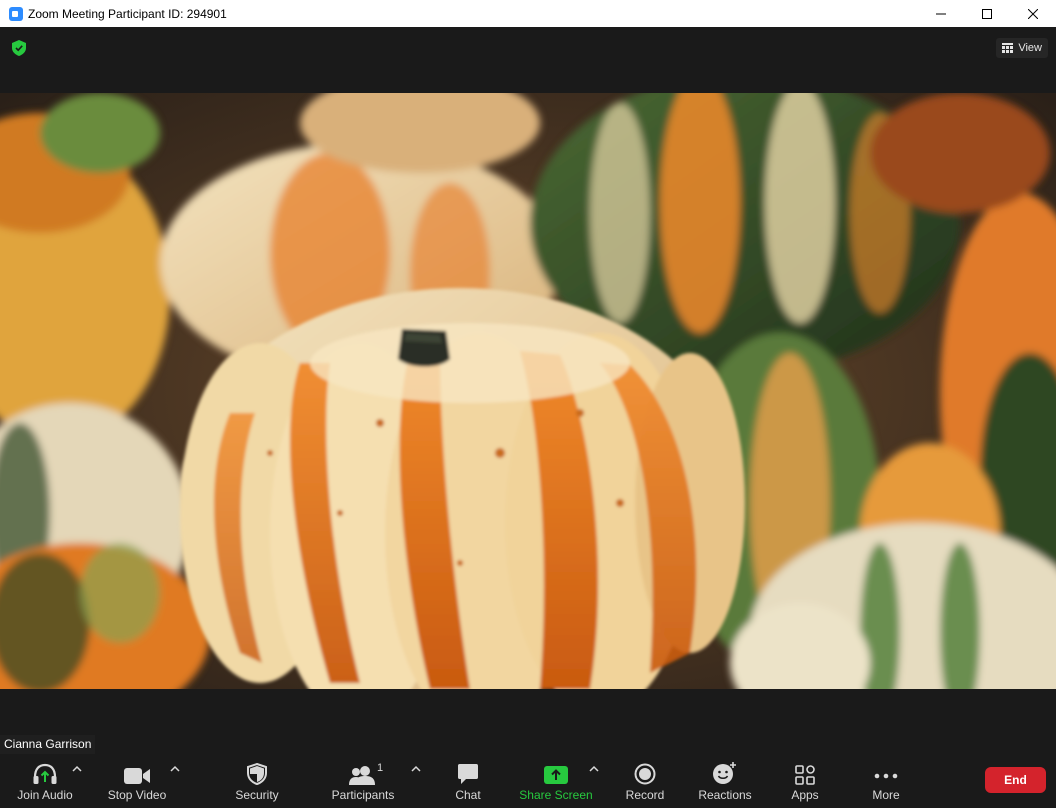 Image resolution: width=1056 pixels, height=808 pixels. I want to click on more-dots-icon, so click(886, 776).